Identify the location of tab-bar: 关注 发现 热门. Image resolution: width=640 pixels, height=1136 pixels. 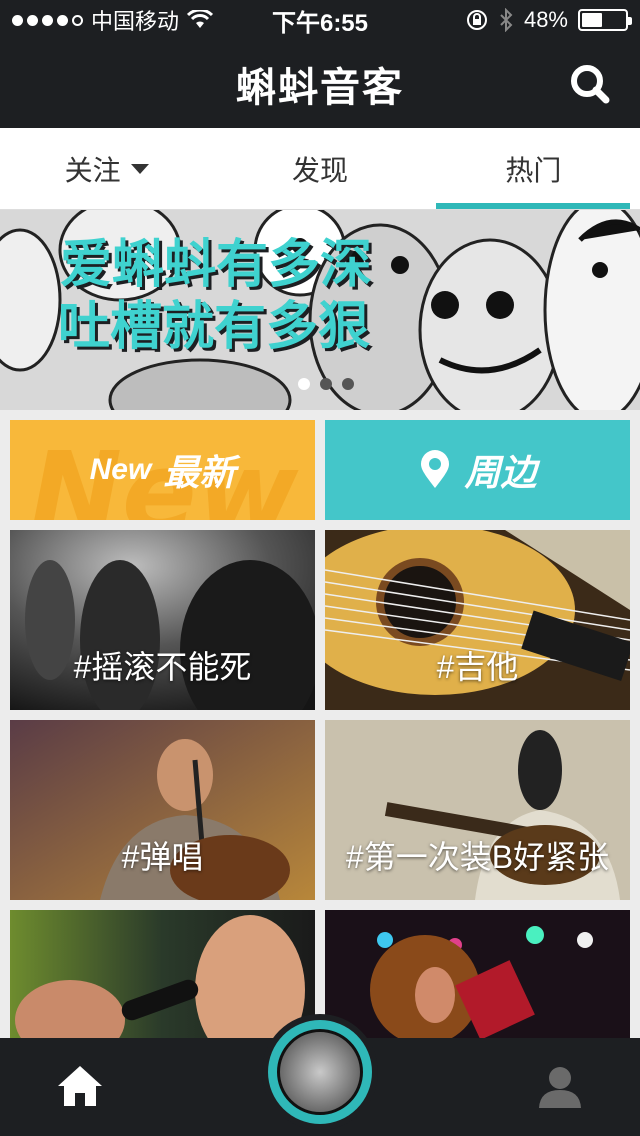
(320, 169).